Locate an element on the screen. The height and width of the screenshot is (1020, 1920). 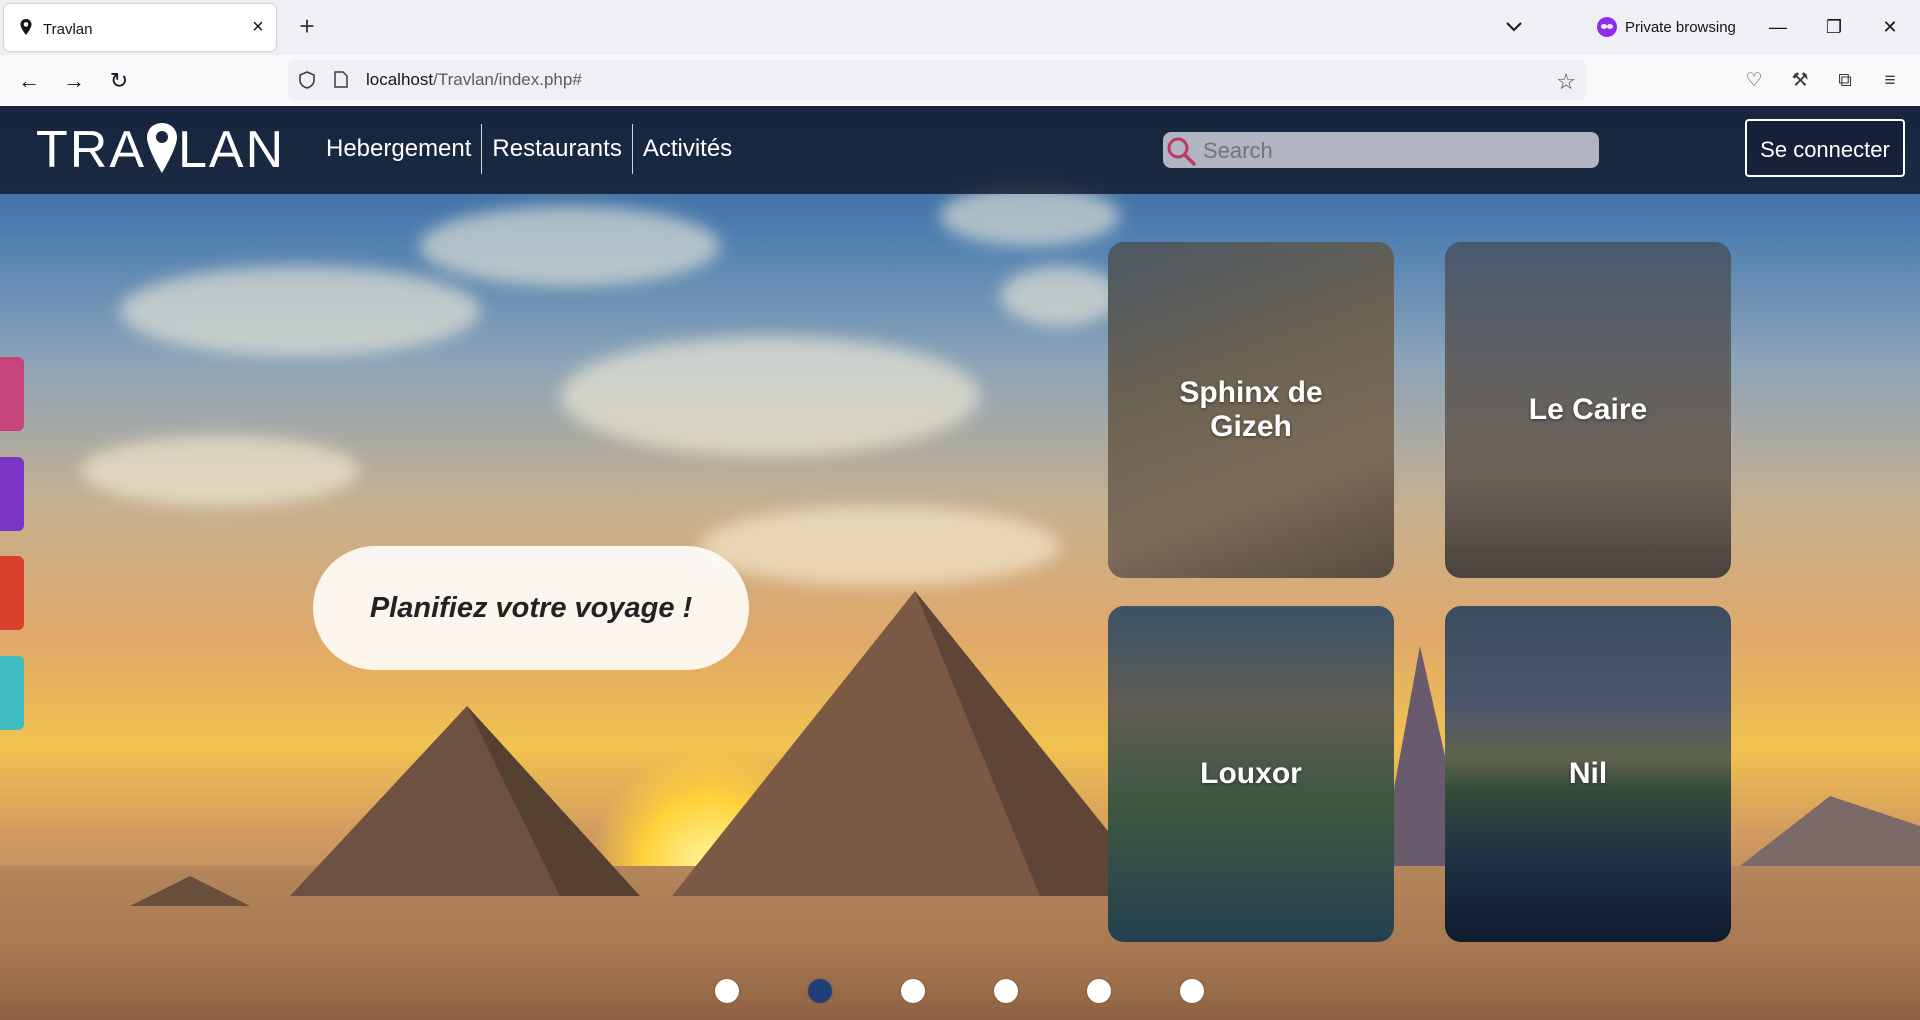
back-arrow-icon: ← is located at coordinates (29, 81).